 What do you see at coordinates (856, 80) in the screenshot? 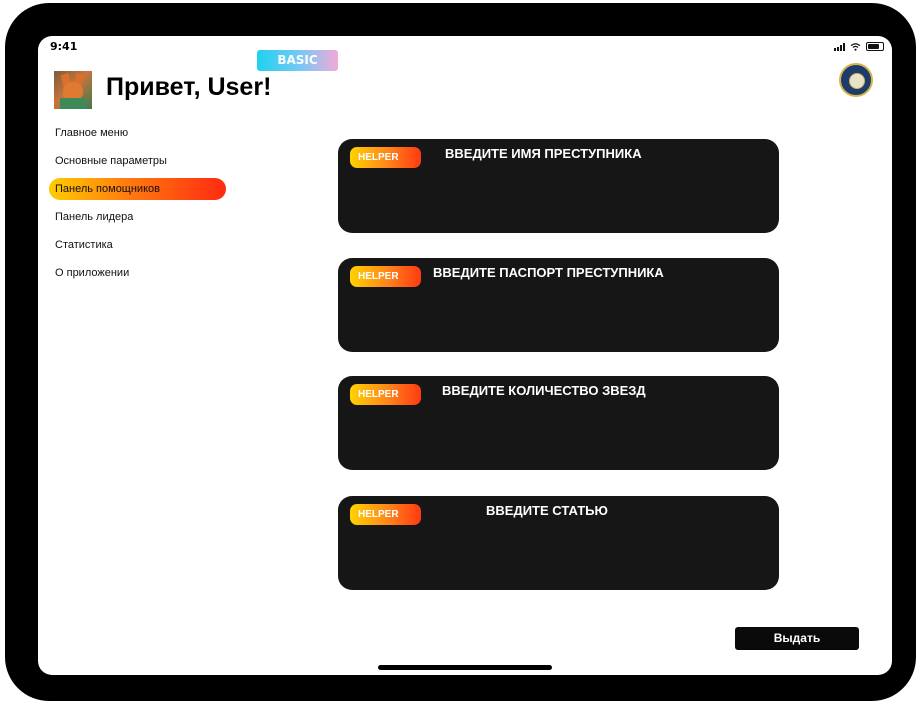
I see `government-seal-icon` at bounding box center [856, 80].